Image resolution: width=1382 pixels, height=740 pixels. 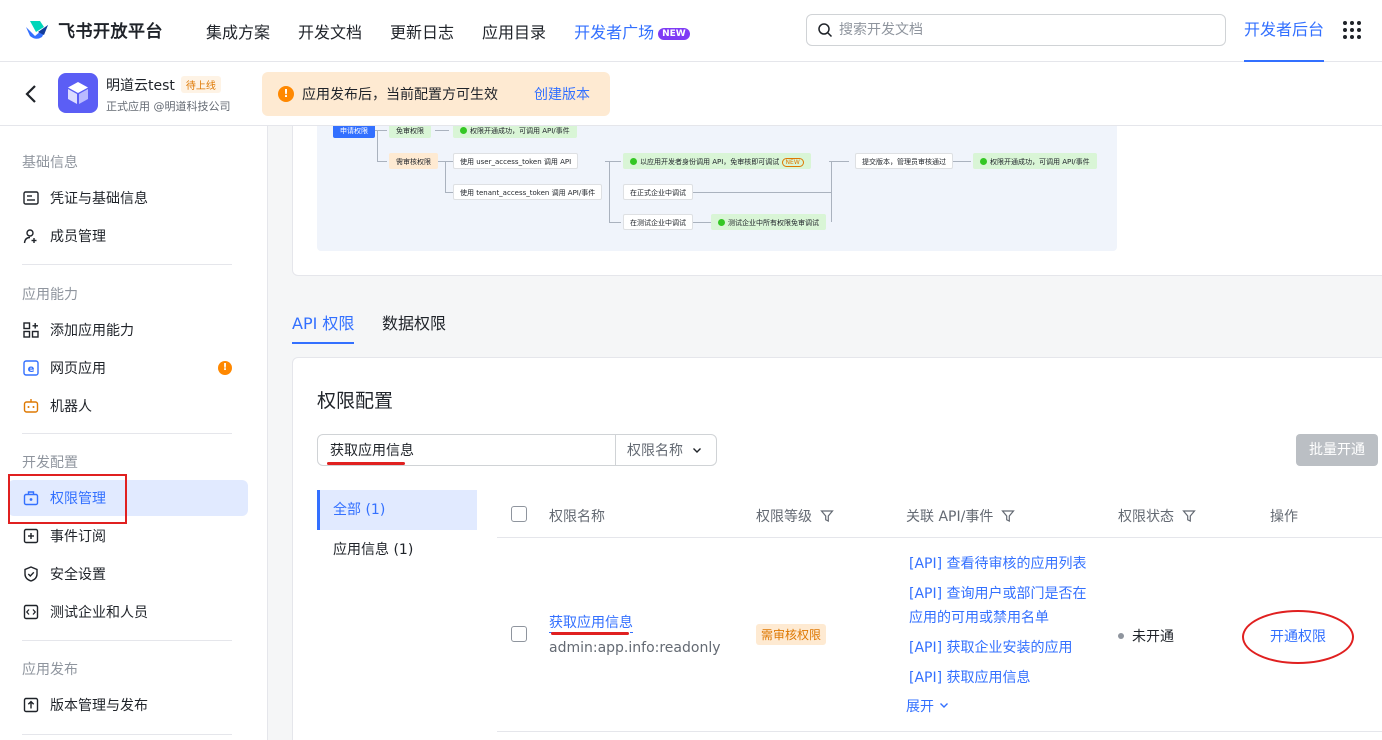 I want to click on bulk-enable-button: 批量开通, so click(x=1337, y=450).